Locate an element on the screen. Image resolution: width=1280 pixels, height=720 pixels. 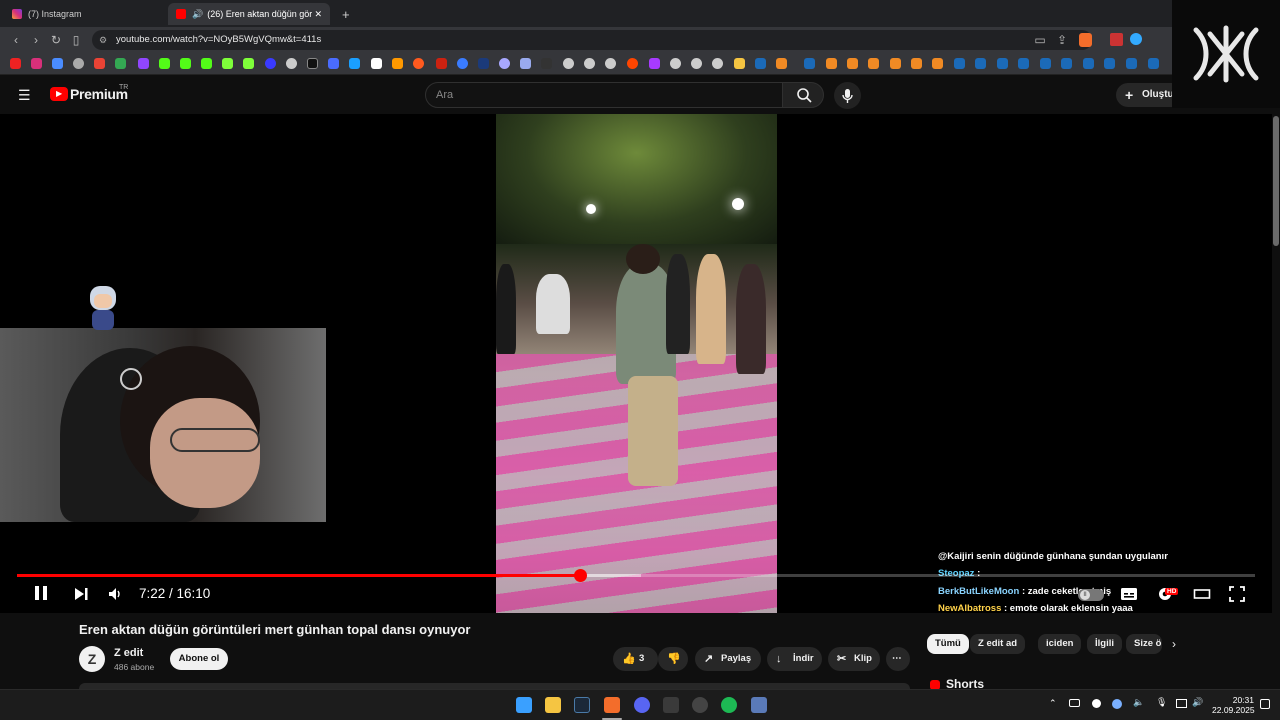
speaker-icon: 🔈 is located at coordinates (1138, 702).